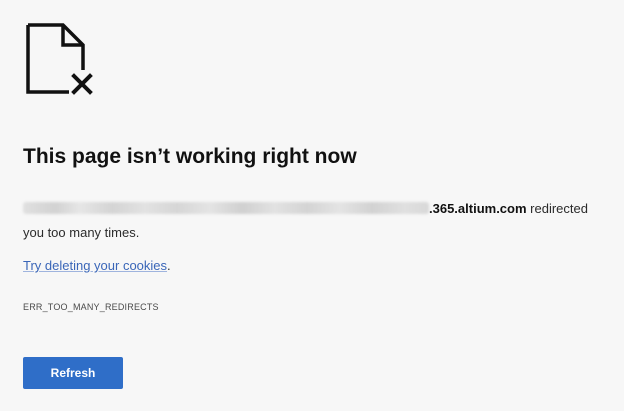 The image size is (624, 411). Describe the element at coordinates (226, 208) in the screenshot. I see `redacted-hostname` at that location.